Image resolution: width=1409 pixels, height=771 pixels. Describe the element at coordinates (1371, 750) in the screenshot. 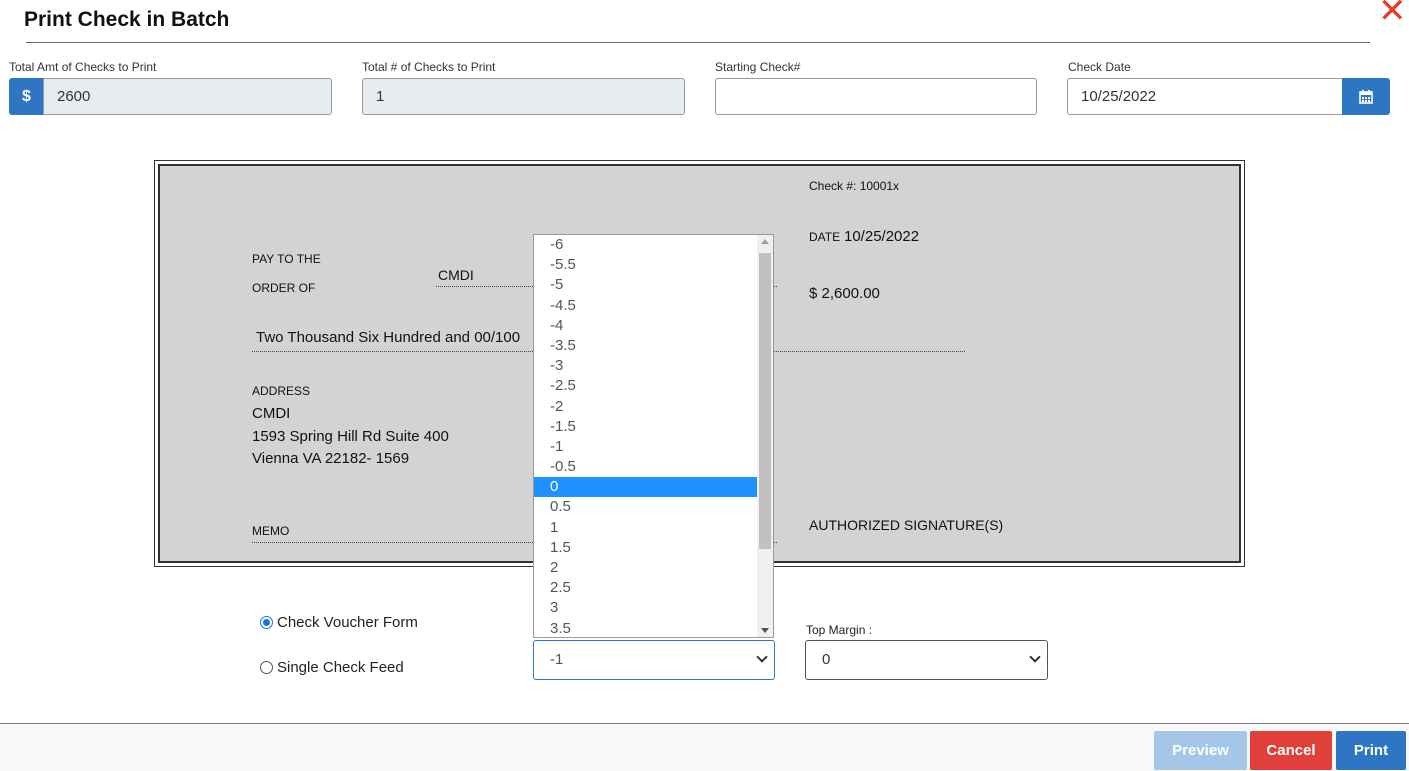

I see `print-button: Print` at that location.